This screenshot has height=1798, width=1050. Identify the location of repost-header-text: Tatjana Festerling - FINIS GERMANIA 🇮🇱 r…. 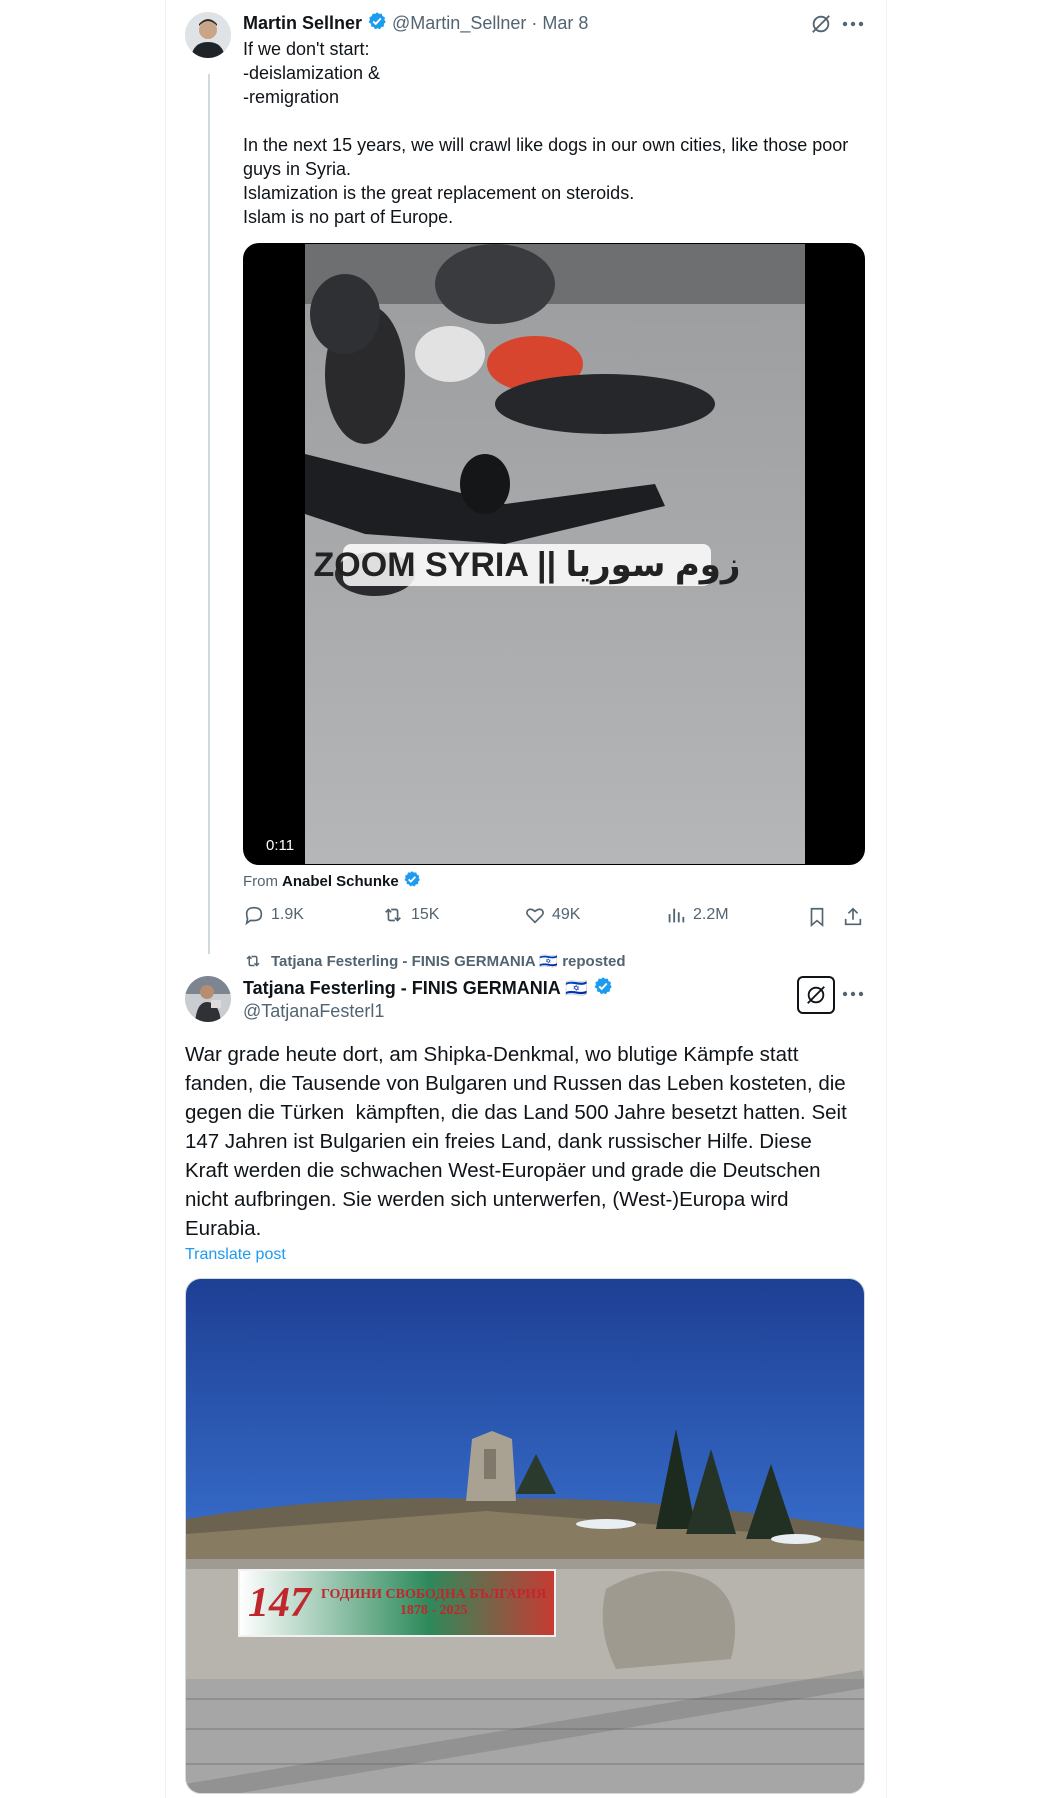
(448, 961).